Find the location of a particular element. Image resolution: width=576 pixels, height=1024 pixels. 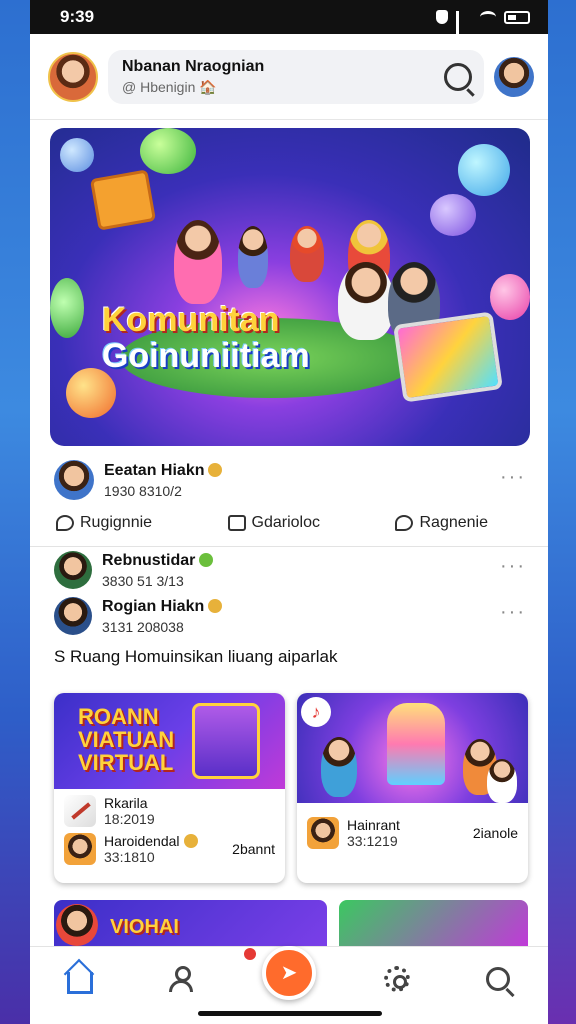

bottom-tab-bar: ➤ is located at coordinates (289, 984).